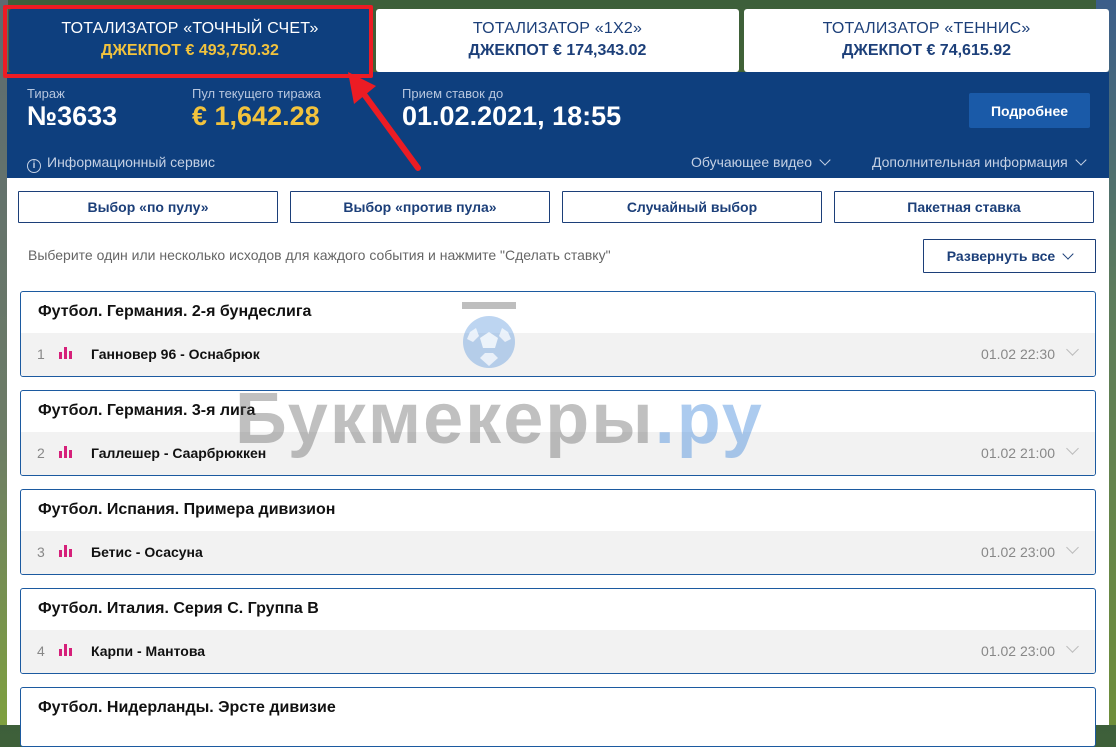 The image size is (1116, 747). What do you see at coordinates (148, 207) in the screenshot?
I see `mode-by-pool-button: Выбор «по пулу»` at bounding box center [148, 207].